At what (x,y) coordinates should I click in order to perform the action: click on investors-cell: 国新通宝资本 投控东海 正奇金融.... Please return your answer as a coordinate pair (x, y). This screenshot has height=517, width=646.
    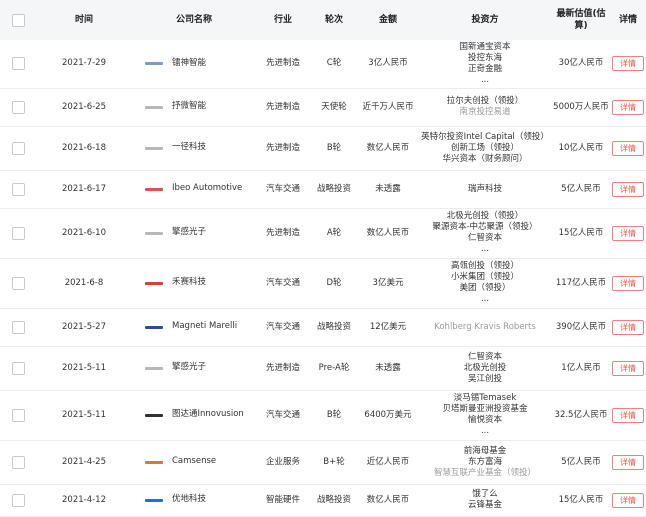
    Looking at the image, I should click on (485, 64).